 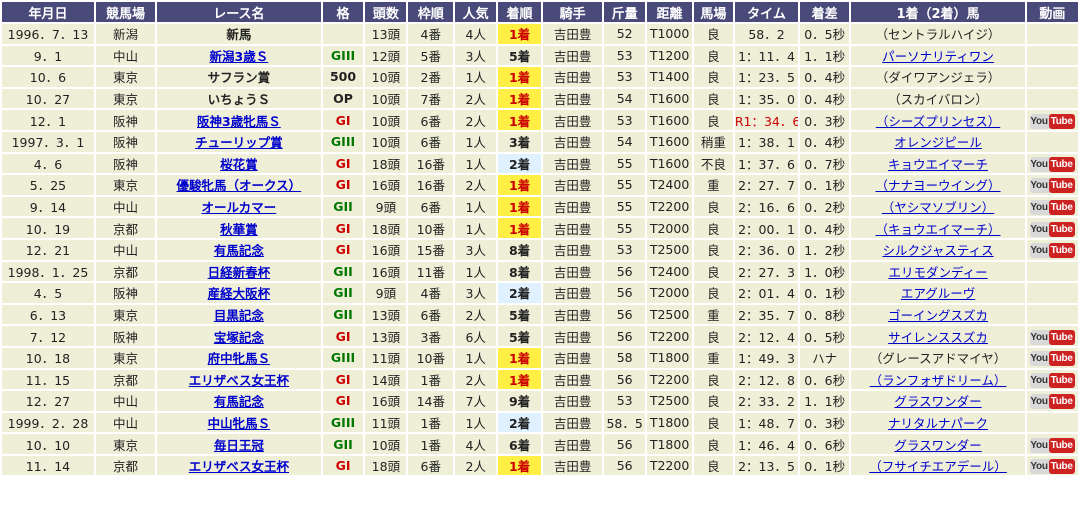 I want to click on time-value: 2：16．6, so click(x=766, y=208).